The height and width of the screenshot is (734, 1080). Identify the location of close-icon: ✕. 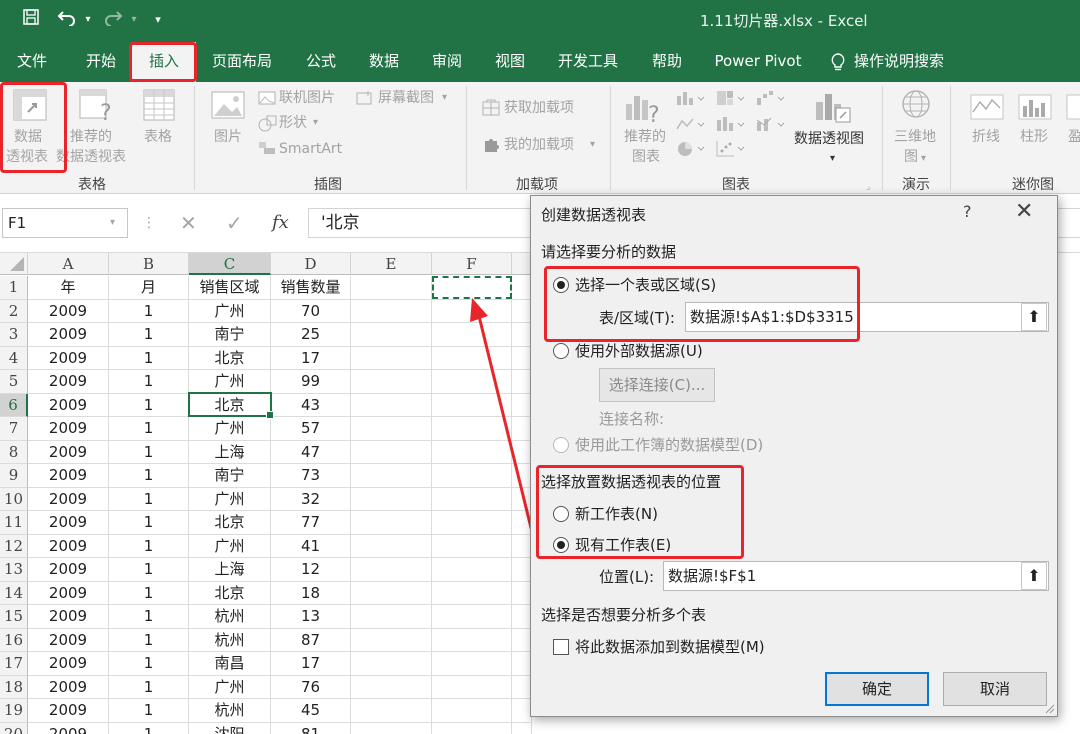
(1024, 212).